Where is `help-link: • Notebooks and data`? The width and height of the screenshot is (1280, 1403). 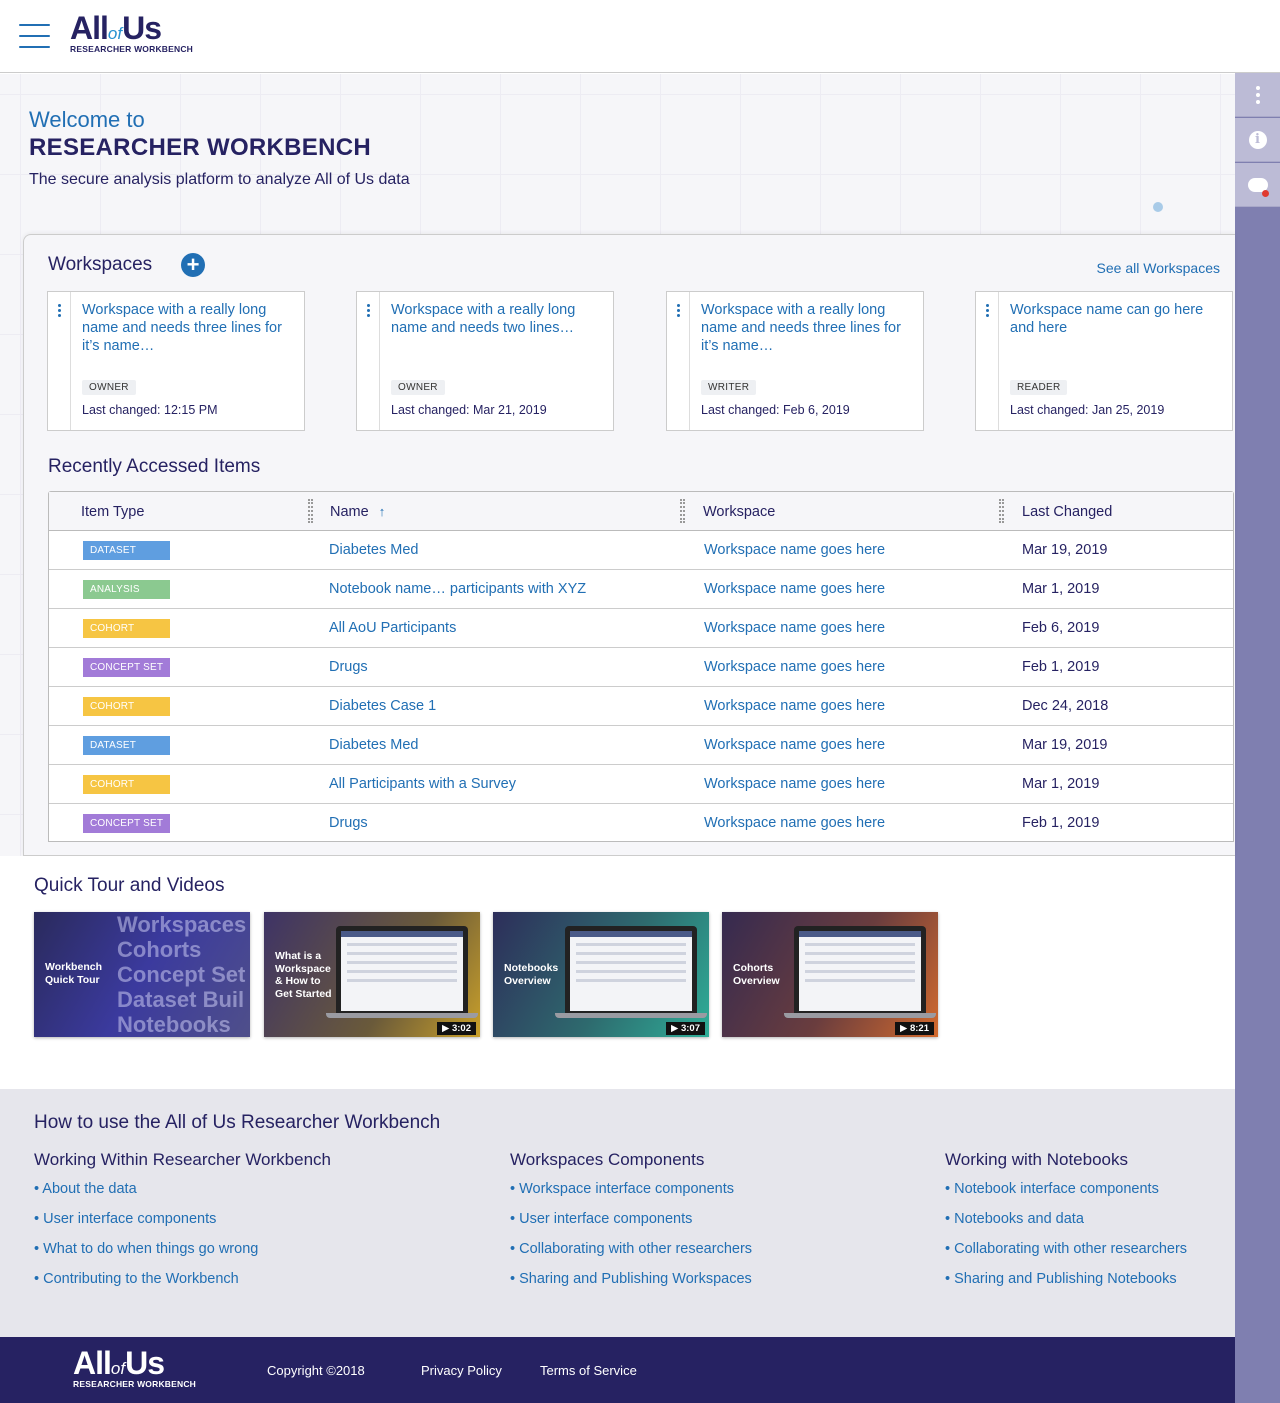 help-link: • Notebooks and data is located at coordinates (1066, 1226).